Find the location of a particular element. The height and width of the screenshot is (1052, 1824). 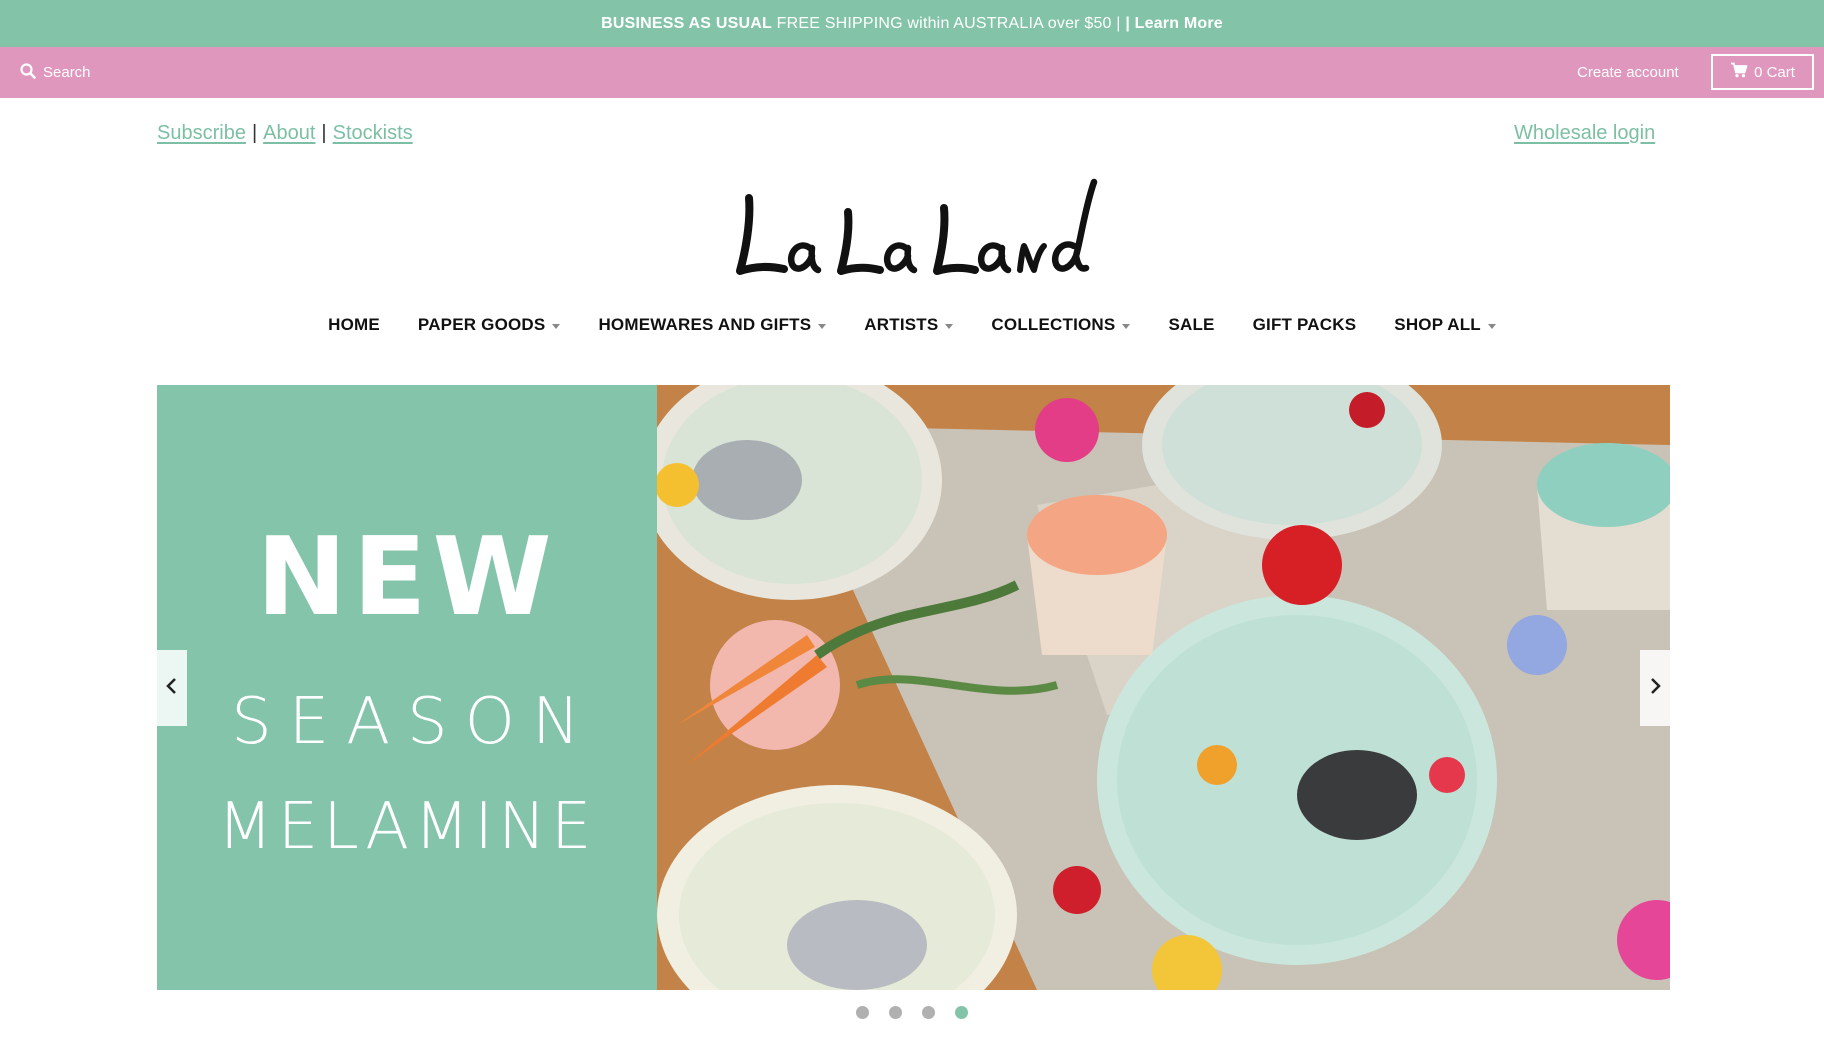

nav-shop-all: SHOP ALL is located at coordinates (1445, 325).